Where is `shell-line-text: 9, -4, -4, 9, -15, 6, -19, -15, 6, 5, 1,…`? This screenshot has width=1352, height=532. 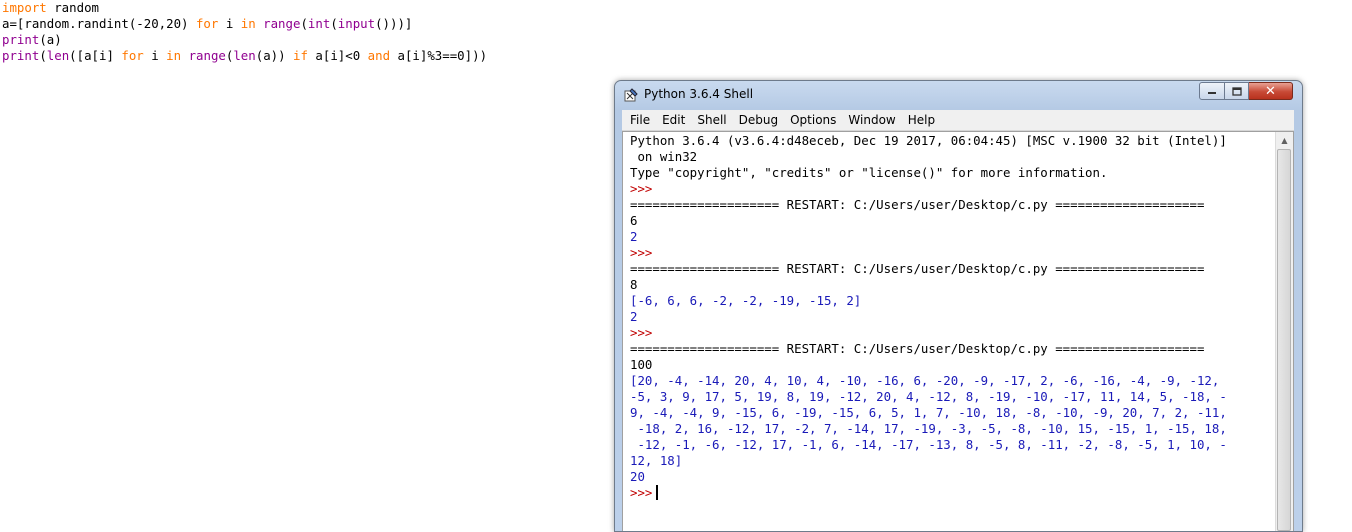
shell-line-text: 9, -4, -4, 9, -15, 6, -19, -15, 6, 5, 1,… is located at coordinates (928, 412).